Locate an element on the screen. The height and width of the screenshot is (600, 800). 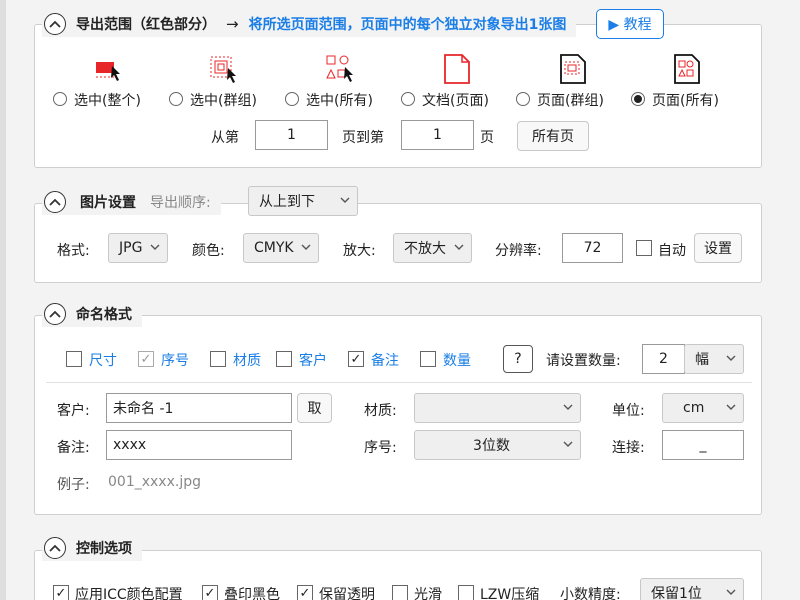
unit-label: 单位: is located at coordinates (628, 411).